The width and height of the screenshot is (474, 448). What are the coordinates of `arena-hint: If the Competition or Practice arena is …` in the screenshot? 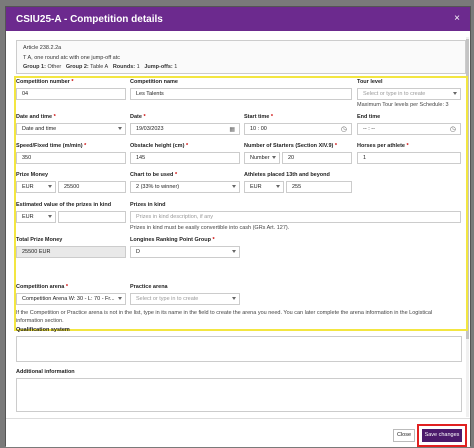 It's located at (224, 317).